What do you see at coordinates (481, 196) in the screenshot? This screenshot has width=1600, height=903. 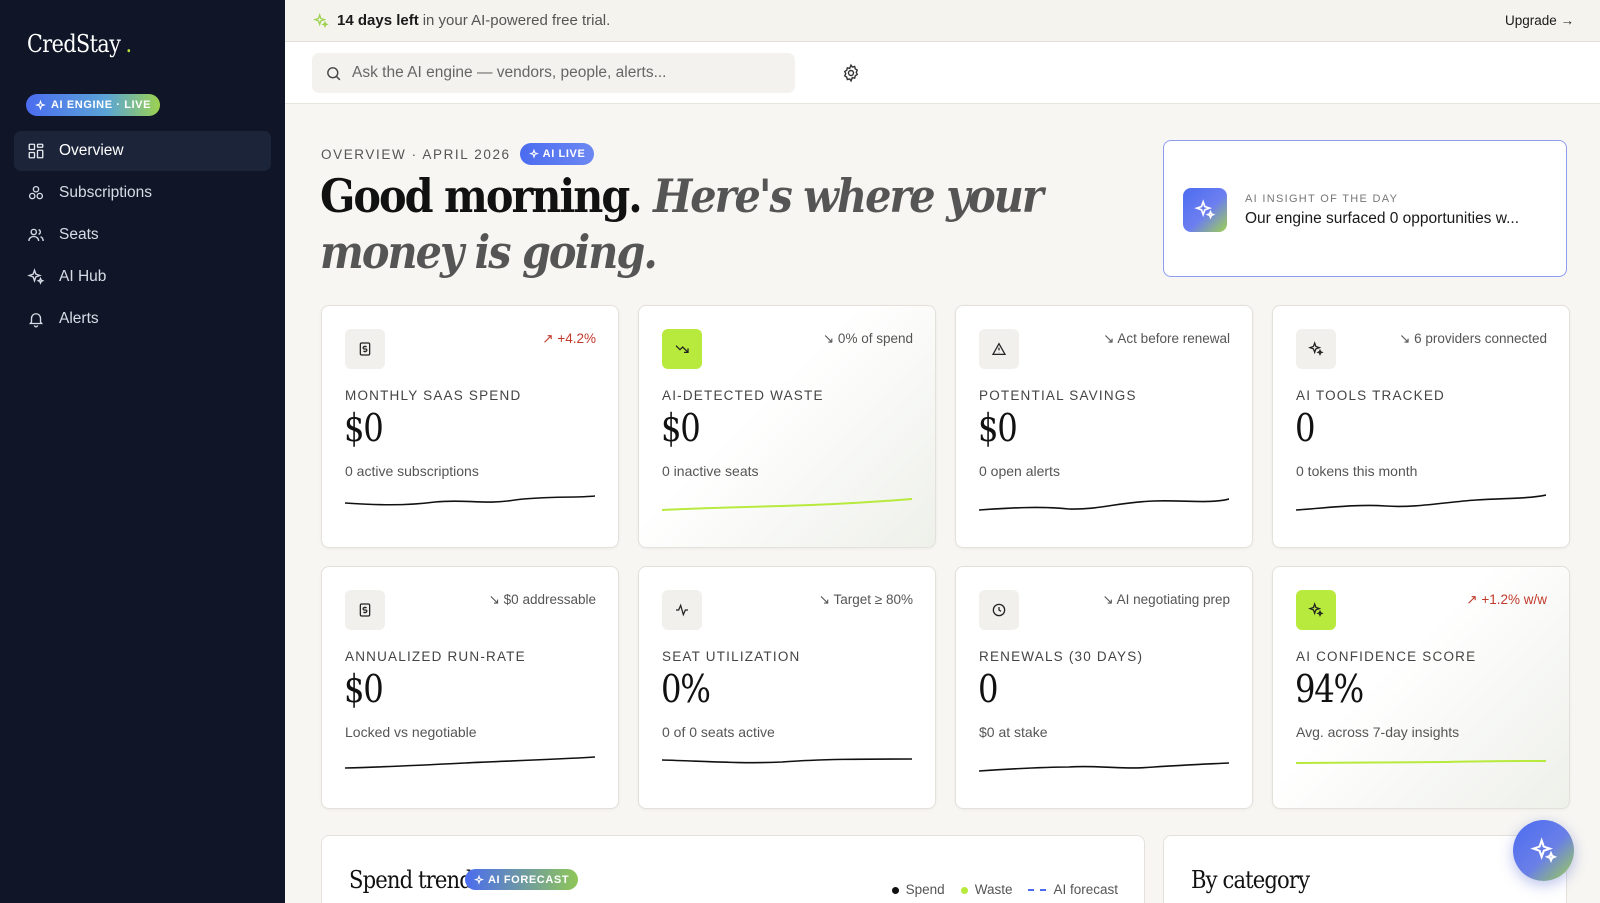 I see `greeting-text: Good morning.` at bounding box center [481, 196].